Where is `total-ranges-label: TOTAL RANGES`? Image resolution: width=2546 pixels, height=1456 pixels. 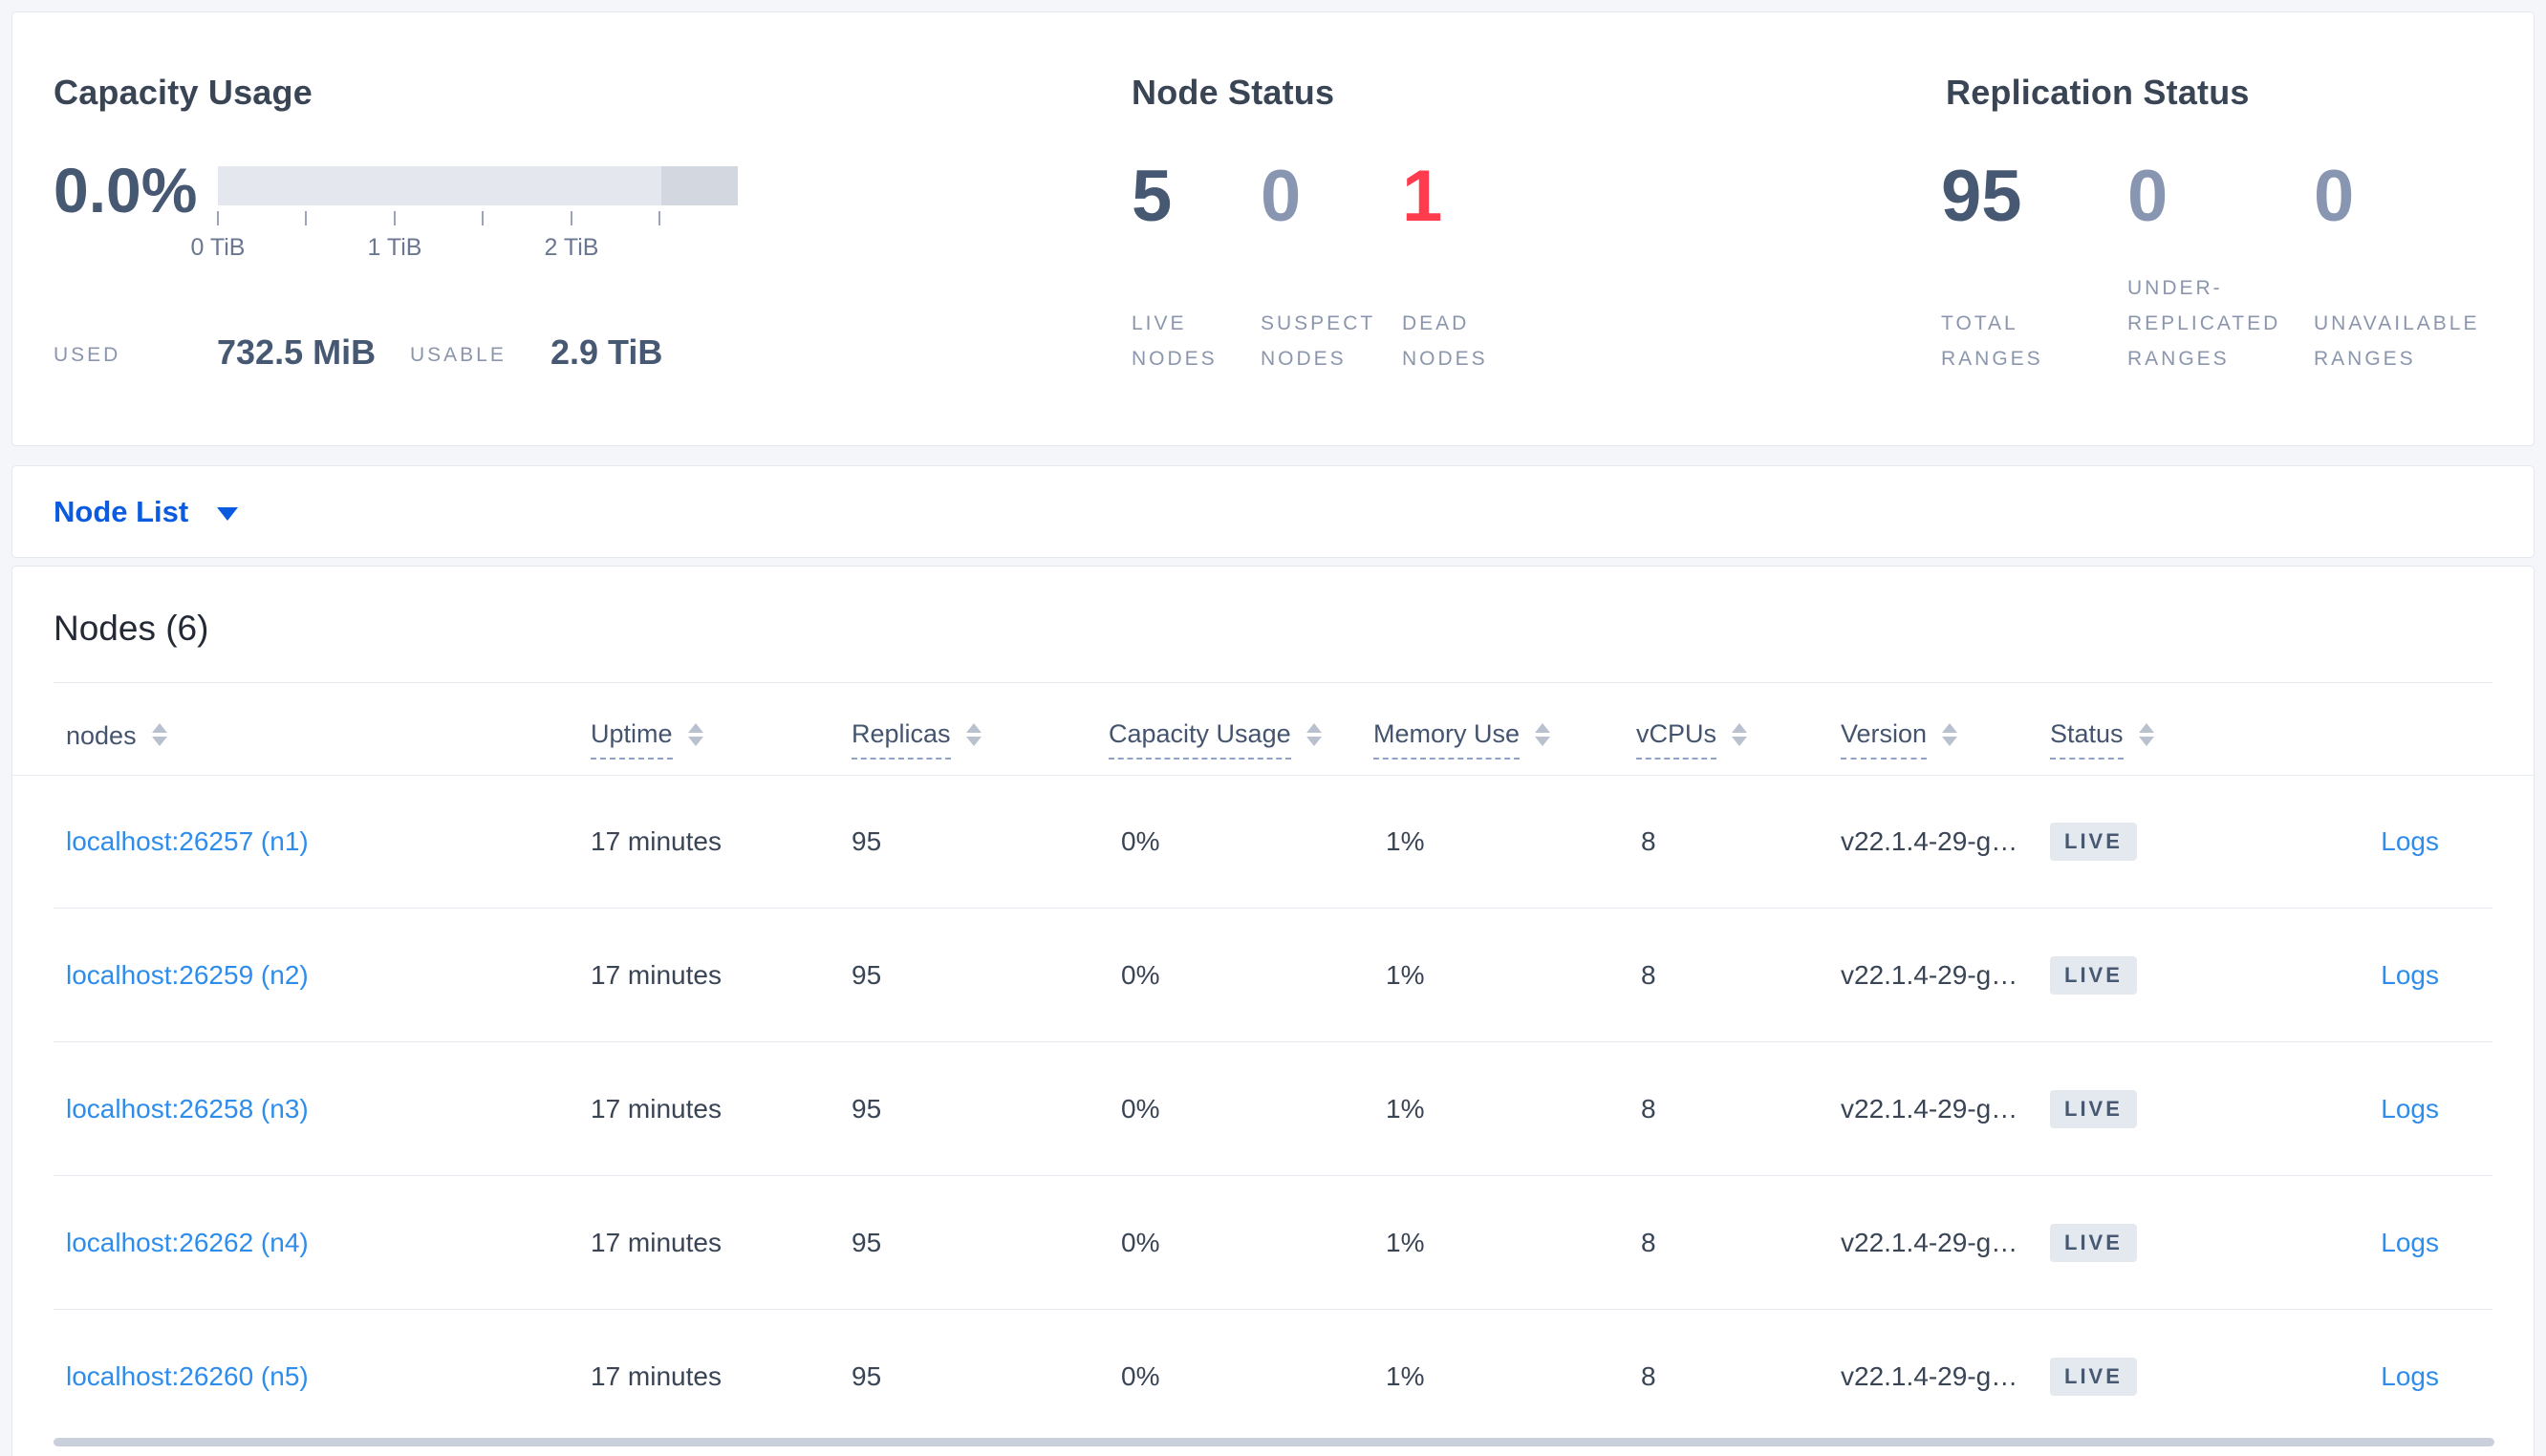 total-ranges-label: TOTAL RANGES is located at coordinates (1992, 341).